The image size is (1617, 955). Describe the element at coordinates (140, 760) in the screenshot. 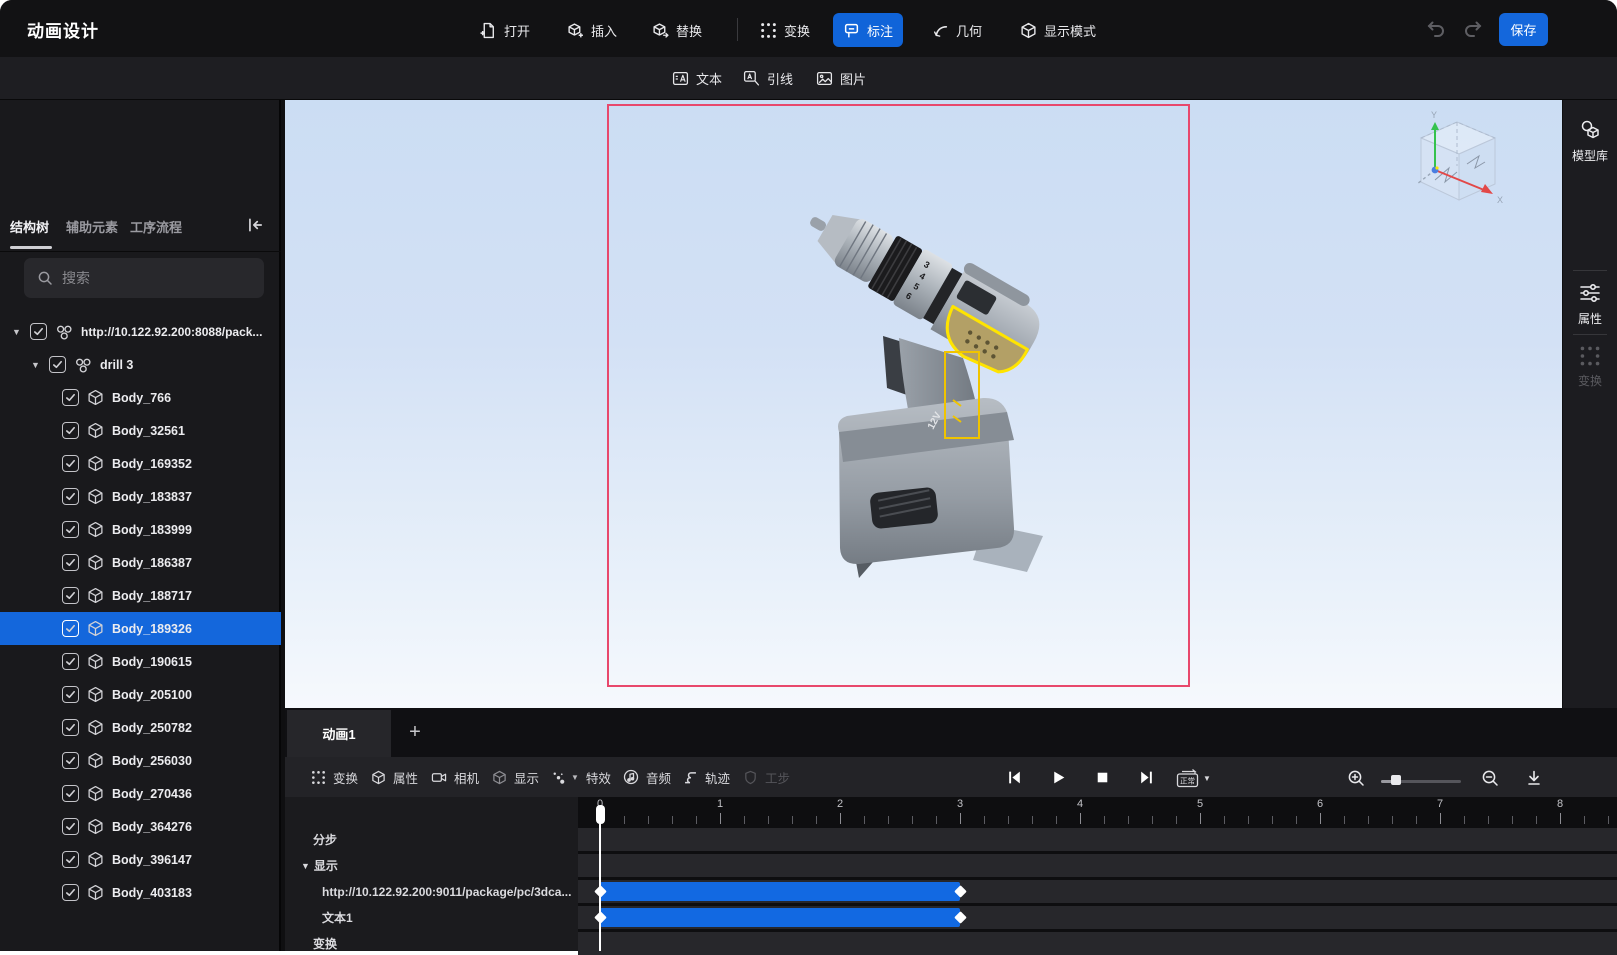

I see `tree-body-row: Body_256030` at that location.